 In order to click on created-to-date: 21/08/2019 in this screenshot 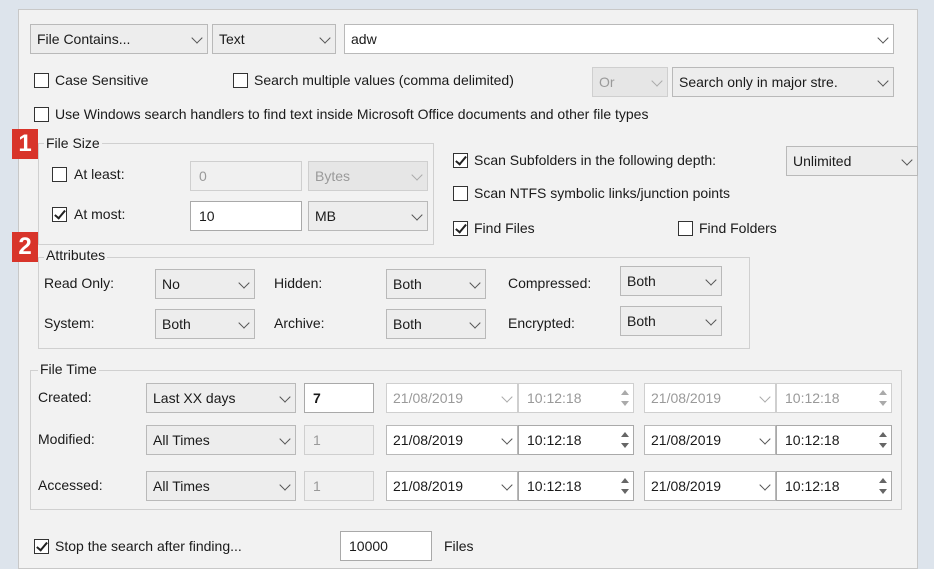, I will do `click(710, 398)`.